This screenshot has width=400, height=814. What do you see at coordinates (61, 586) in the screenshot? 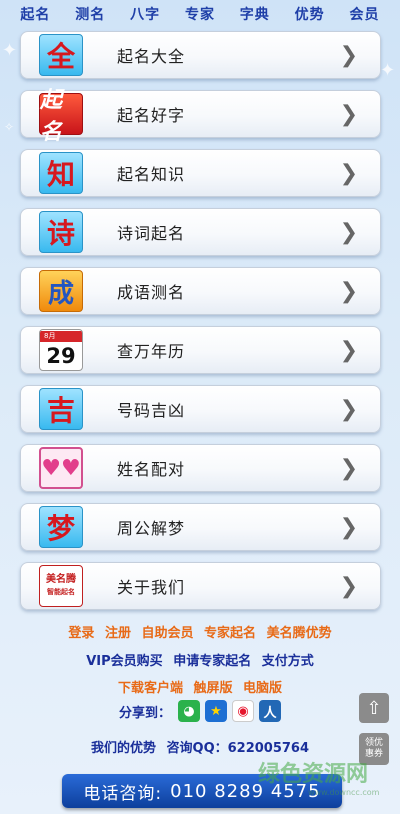
I see `meimingteng-seal-icon: 美名腾 智能起名` at bounding box center [61, 586].